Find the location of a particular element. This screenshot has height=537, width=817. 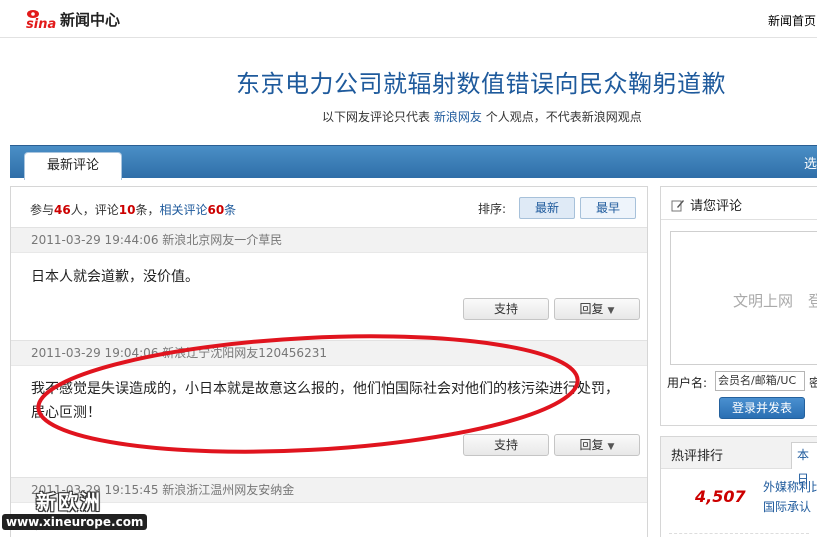

news-home-link: 新闻首页 is located at coordinates (792, 20).